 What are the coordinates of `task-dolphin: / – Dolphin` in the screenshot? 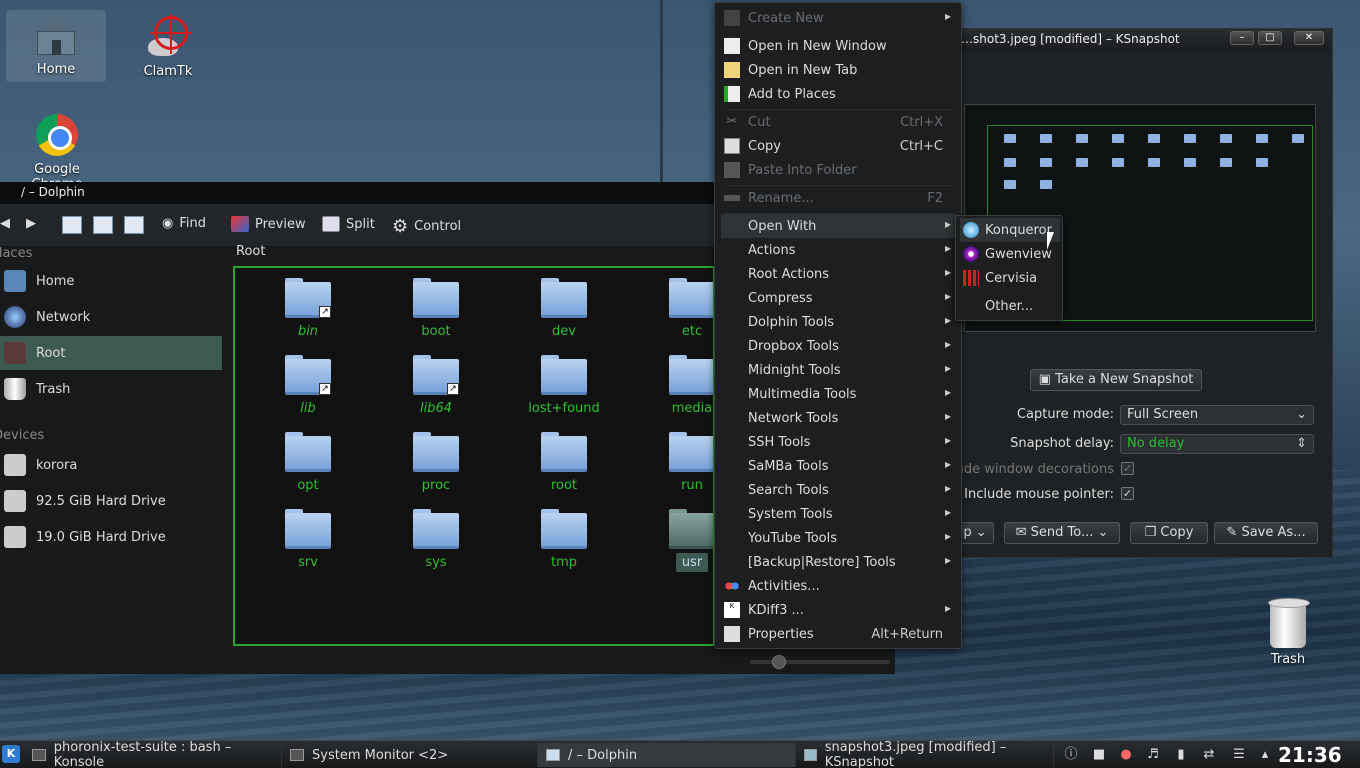 It's located at (667, 755).